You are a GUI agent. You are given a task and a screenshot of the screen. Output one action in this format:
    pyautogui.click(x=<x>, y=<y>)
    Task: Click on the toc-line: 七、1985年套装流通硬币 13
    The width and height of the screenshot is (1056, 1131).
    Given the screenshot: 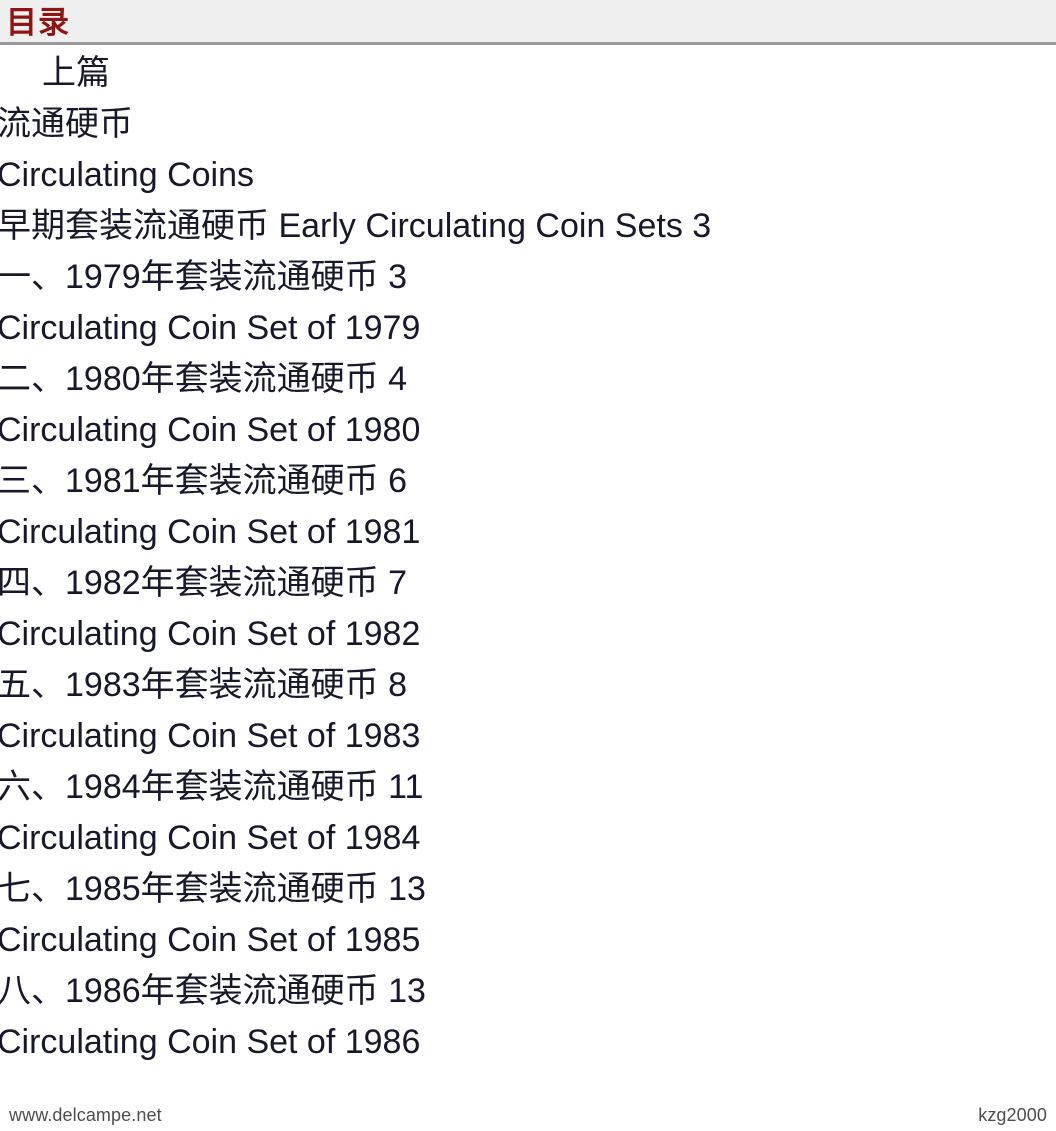 What is the action you would take?
    pyautogui.click(x=213, y=889)
    